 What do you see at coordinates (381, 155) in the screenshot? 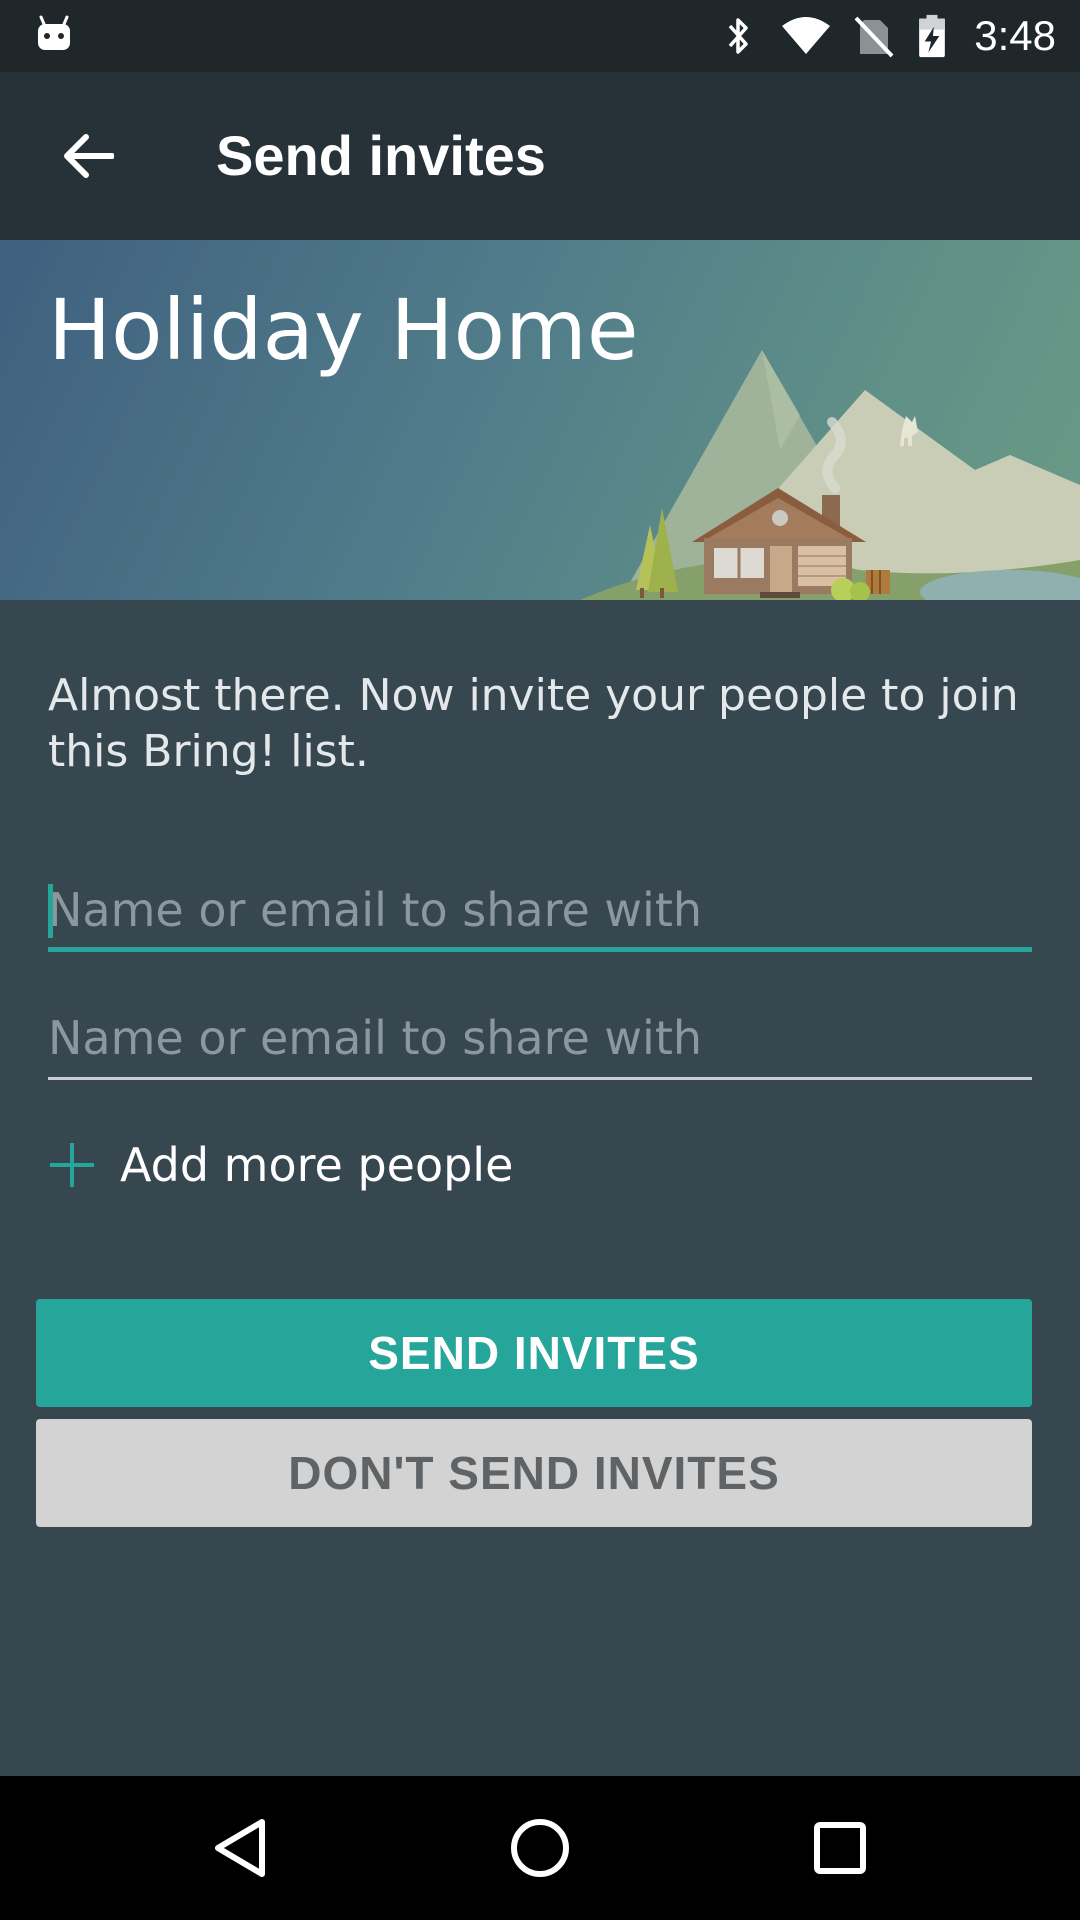
I see `page-title: Send invites` at bounding box center [381, 155].